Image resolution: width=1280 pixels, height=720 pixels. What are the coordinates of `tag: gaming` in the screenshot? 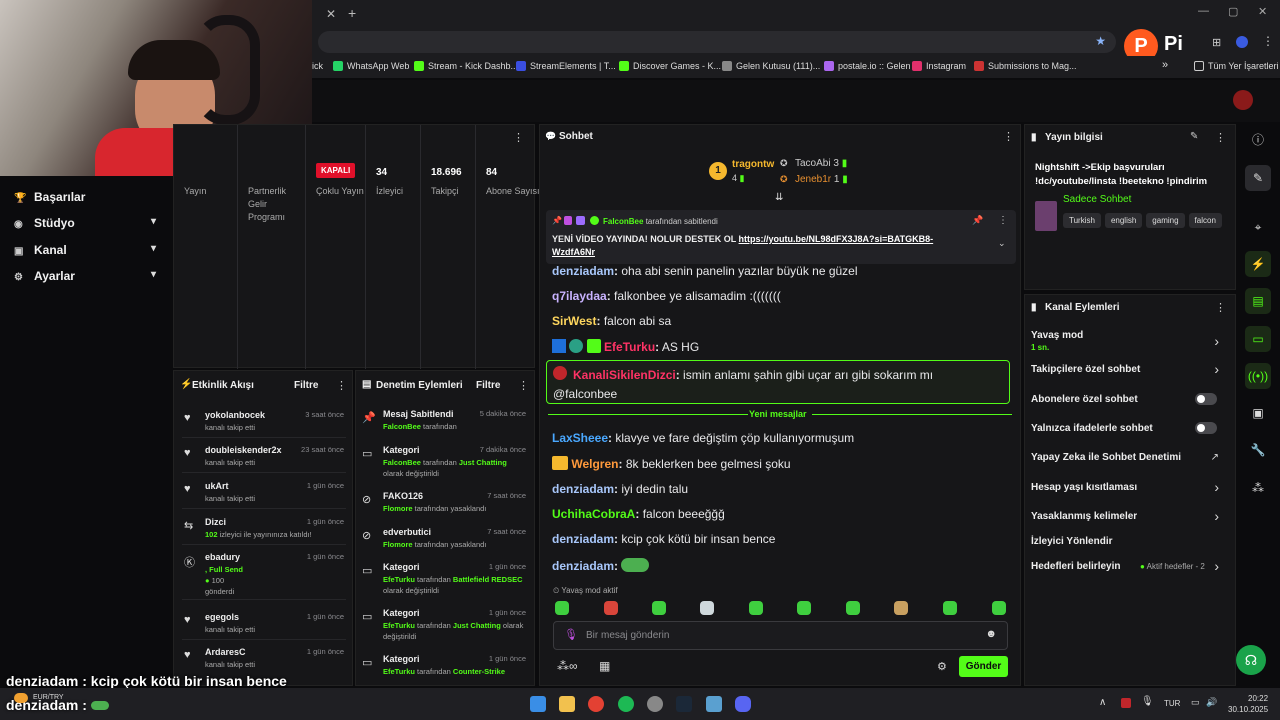 It's located at (1165, 220).